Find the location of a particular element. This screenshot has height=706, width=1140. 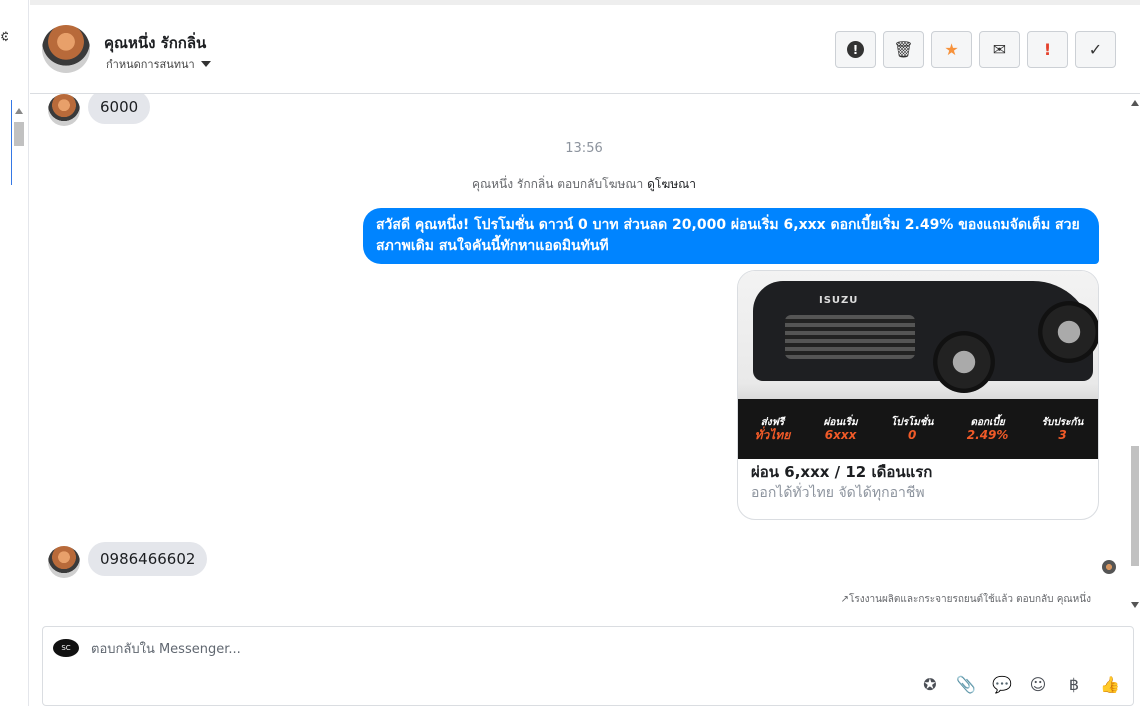

header-actions: ! 🗑 ★ ✉! ✓ is located at coordinates (975, 49).